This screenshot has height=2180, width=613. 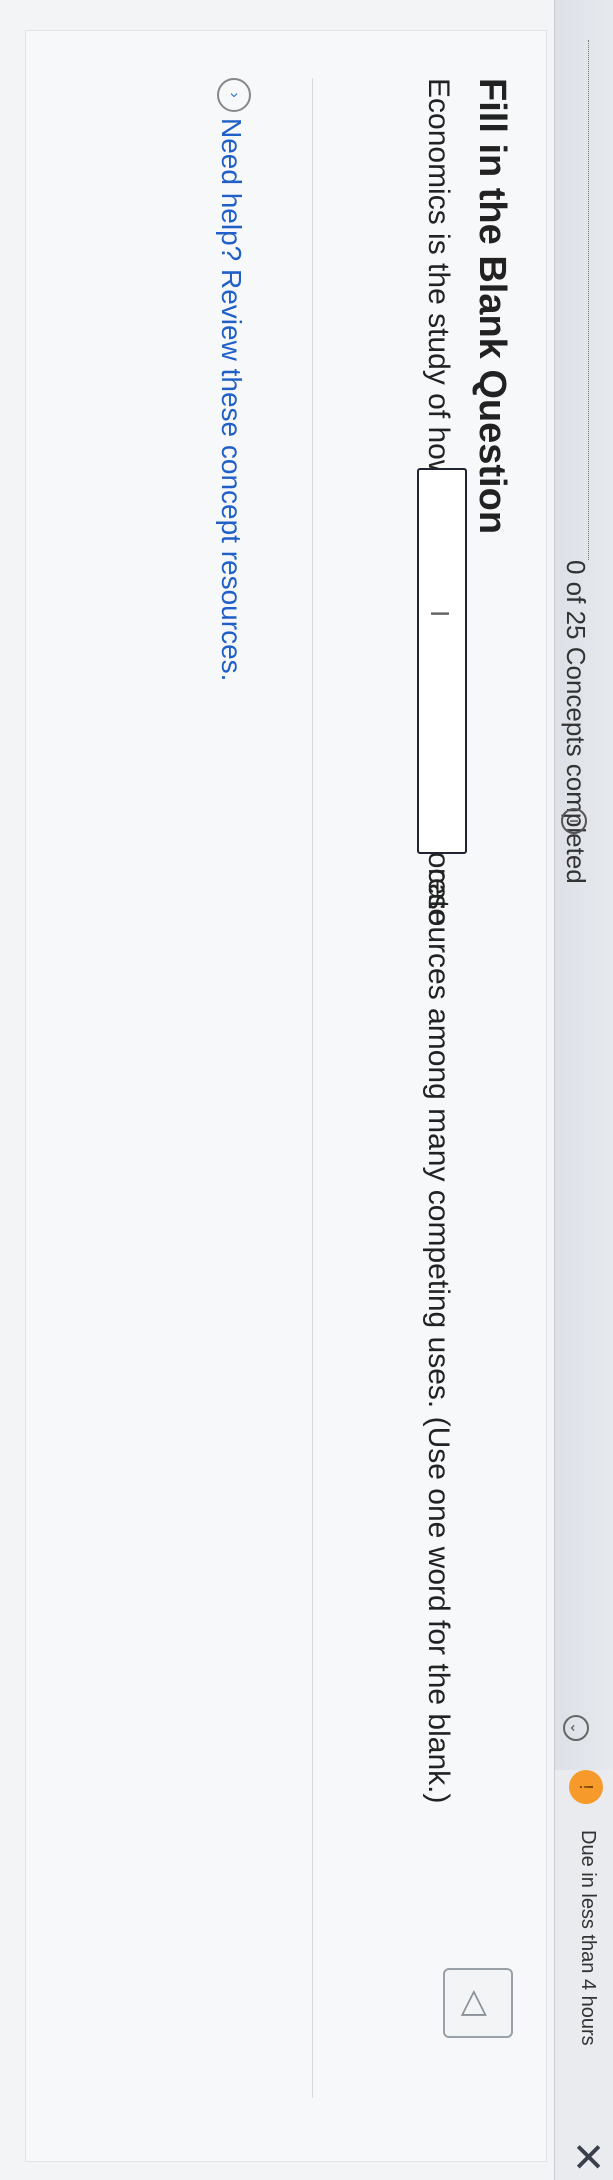 What do you see at coordinates (442, 661) in the screenshot?
I see `fill-blank-input: I` at bounding box center [442, 661].